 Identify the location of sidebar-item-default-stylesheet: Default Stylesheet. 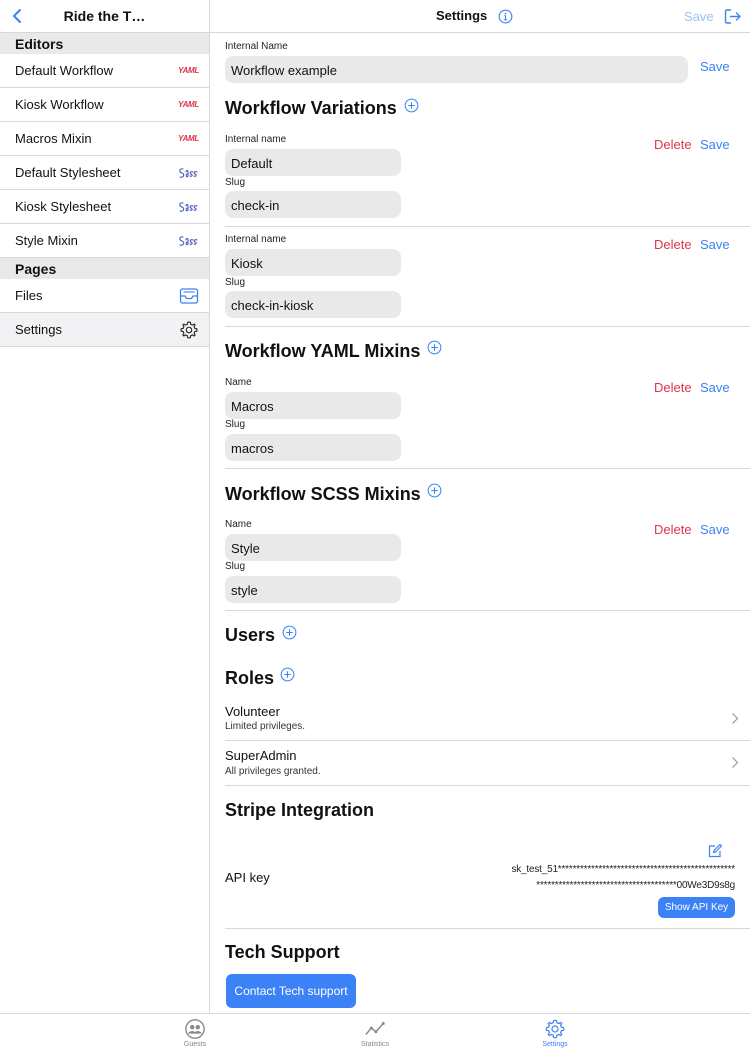
(104, 173).